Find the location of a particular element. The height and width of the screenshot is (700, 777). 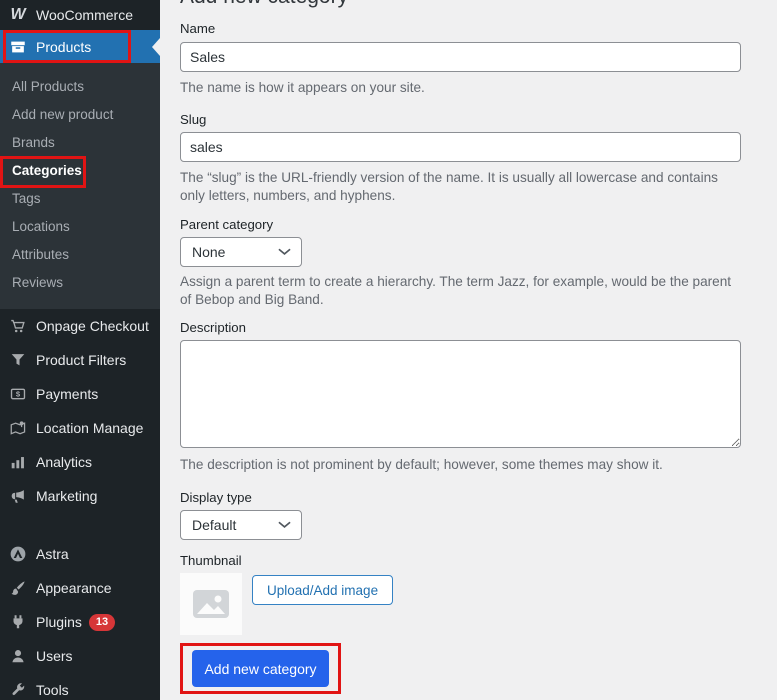

thumbnail-field: Thumbnail Upload/Add image is located at coordinates (460, 594).